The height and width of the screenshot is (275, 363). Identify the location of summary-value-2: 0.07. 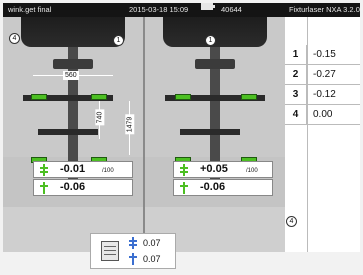
(152, 259).